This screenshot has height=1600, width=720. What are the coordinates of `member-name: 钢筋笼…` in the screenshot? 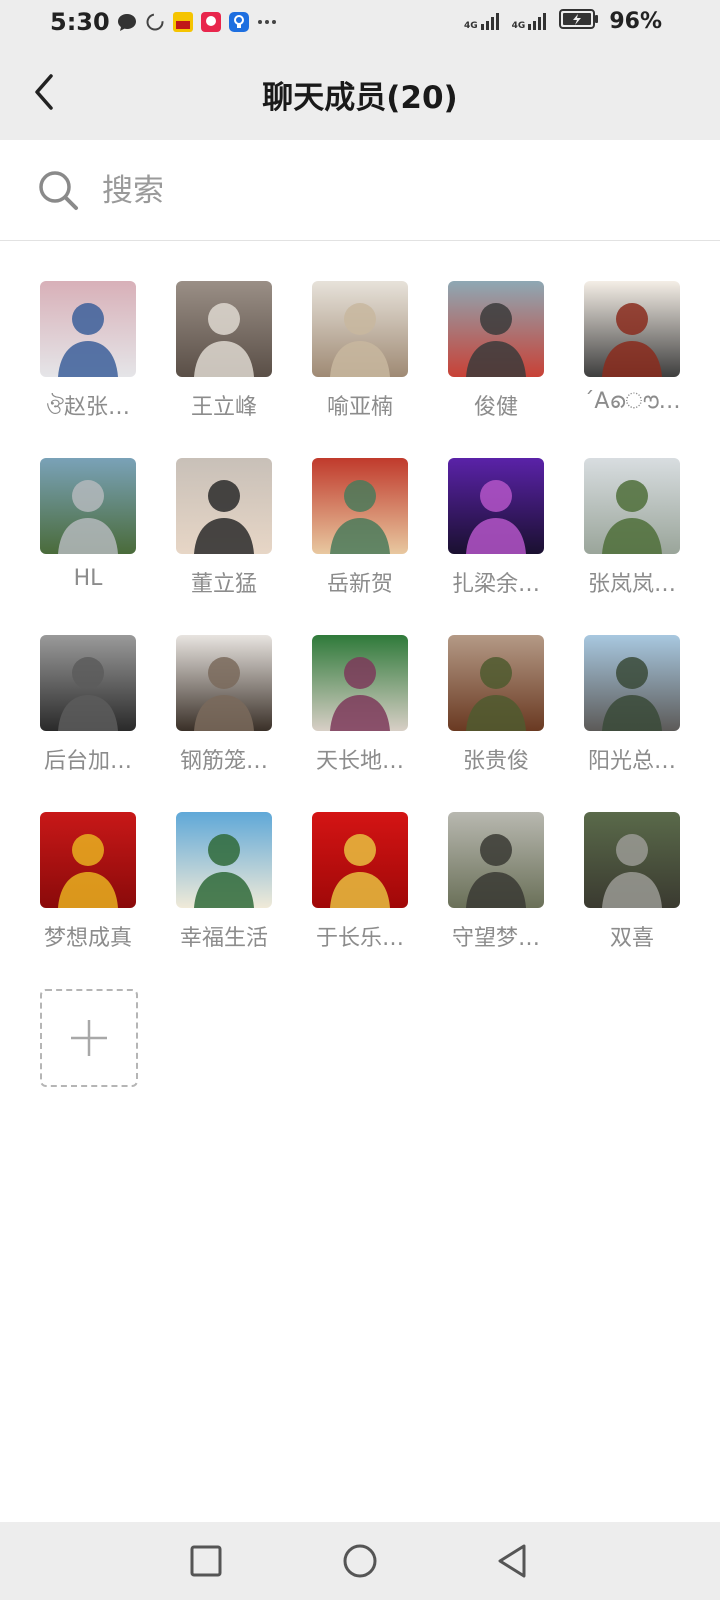 It's located at (223, 761).